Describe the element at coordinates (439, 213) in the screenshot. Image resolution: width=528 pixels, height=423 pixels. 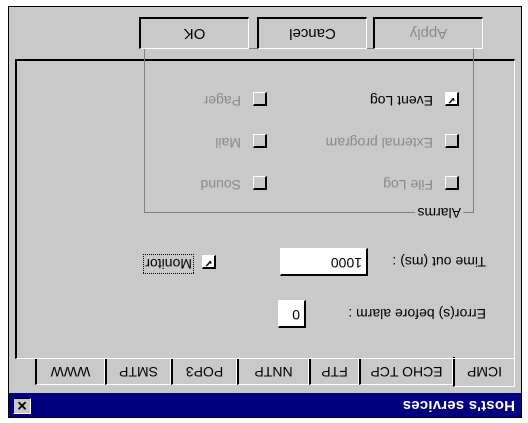
I see `alarms-legend: Alarms` at that location.